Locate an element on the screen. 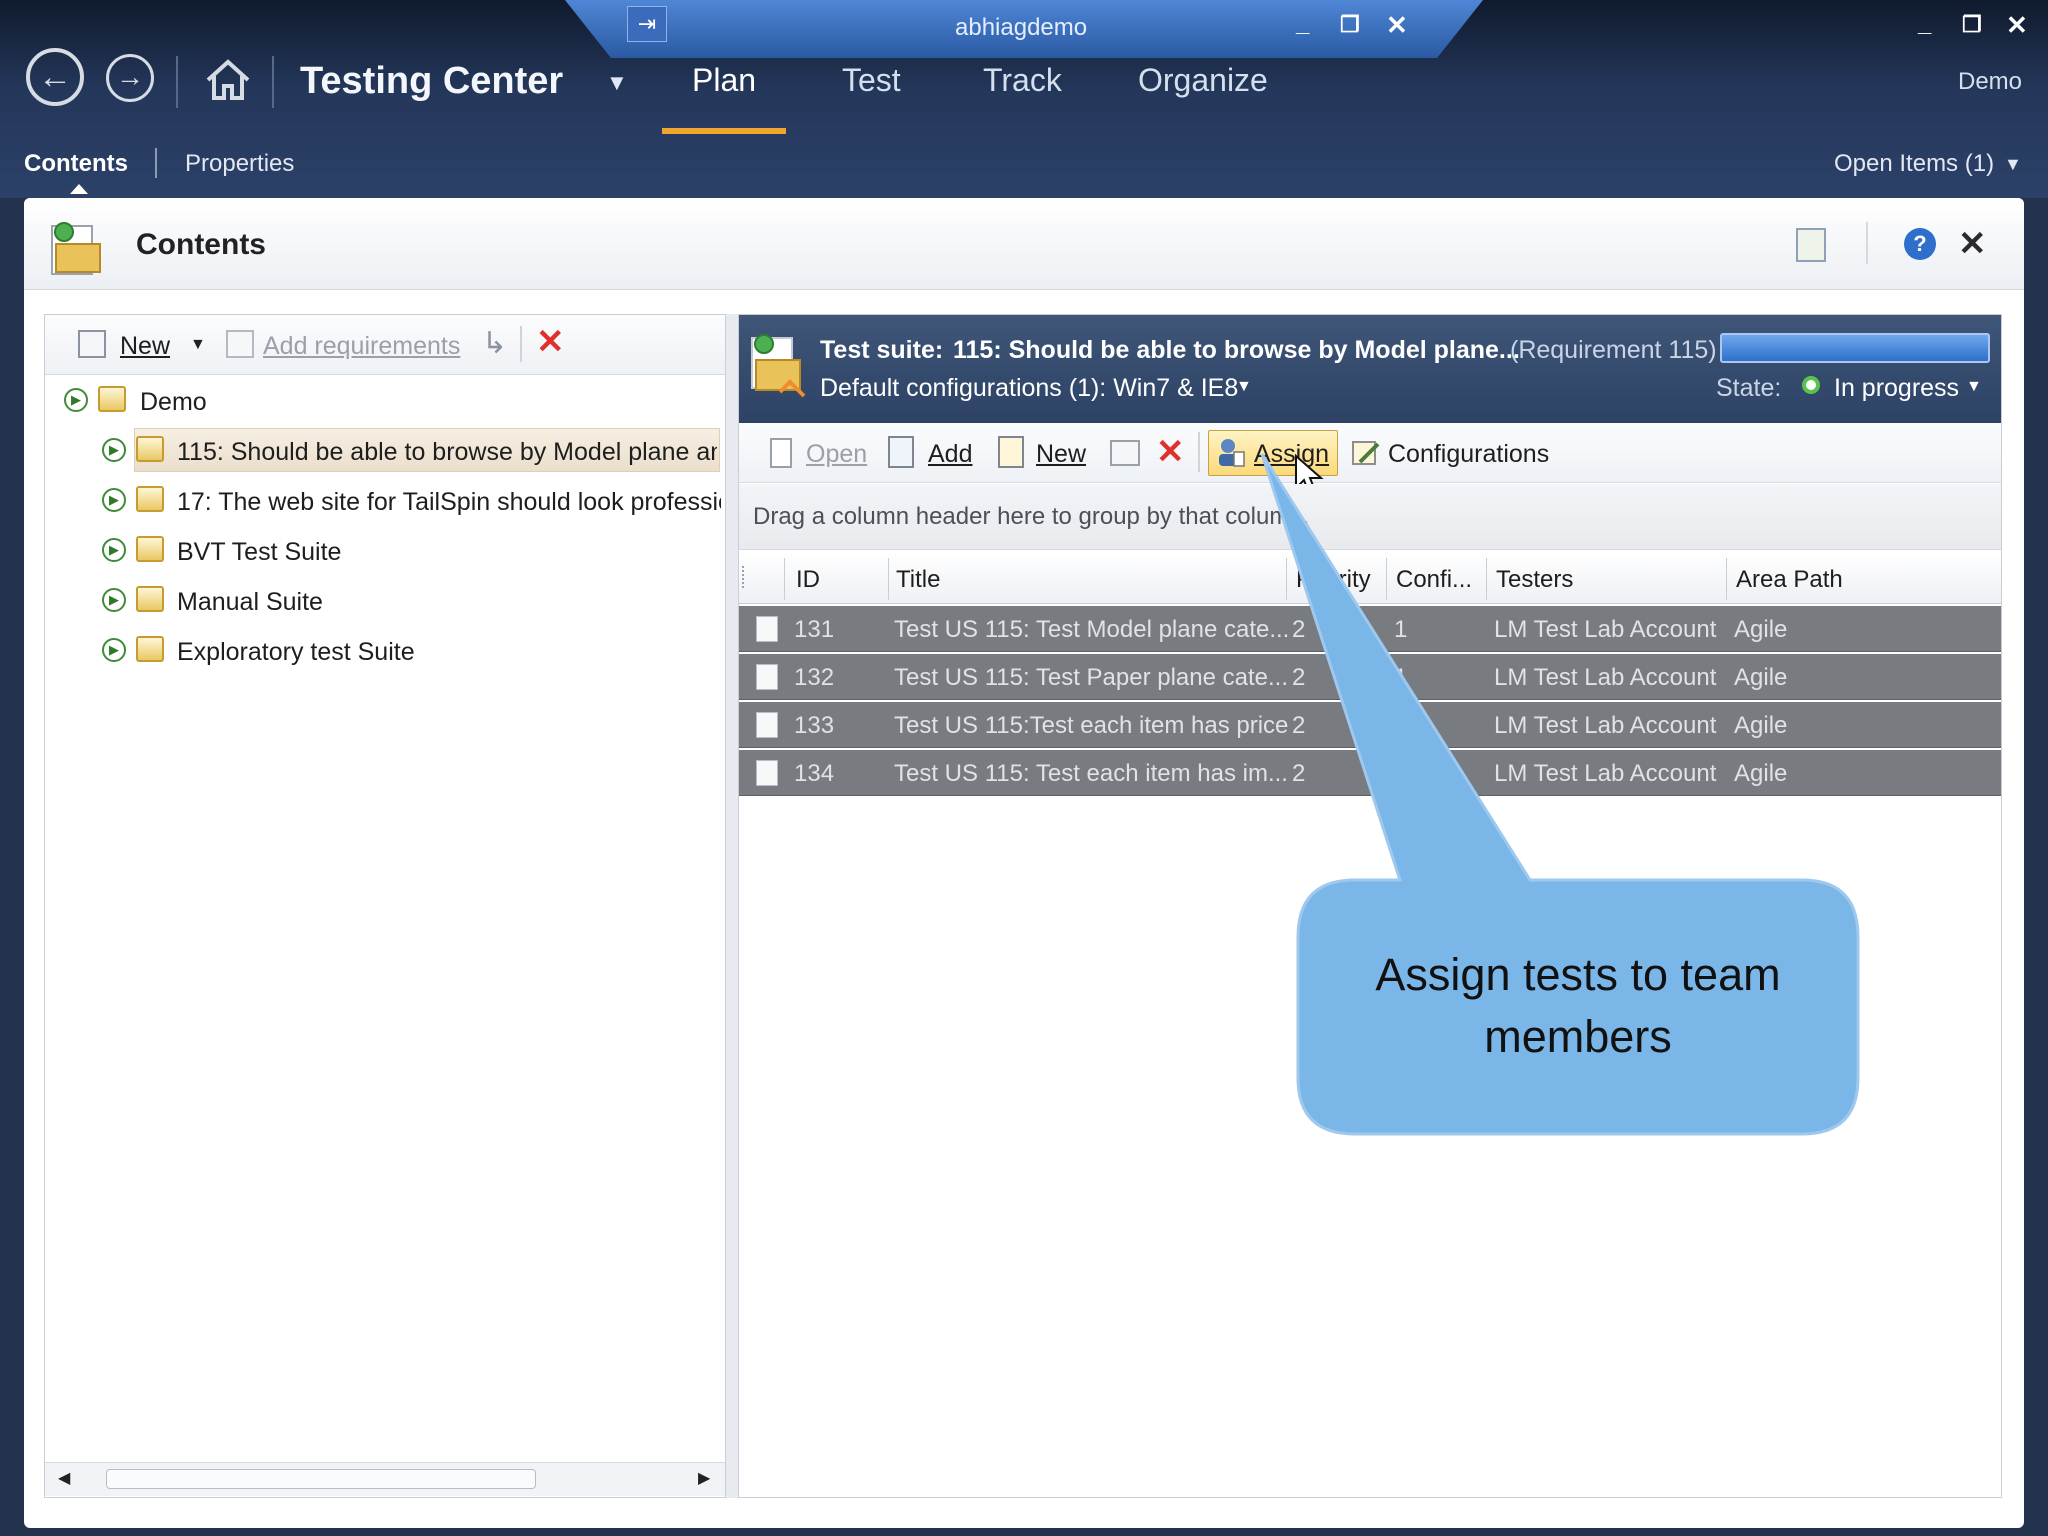 This screenshot has width=2048, height=1536. open-items-chevron-down-icon: ▼ is located at coordinates (2013, 164).